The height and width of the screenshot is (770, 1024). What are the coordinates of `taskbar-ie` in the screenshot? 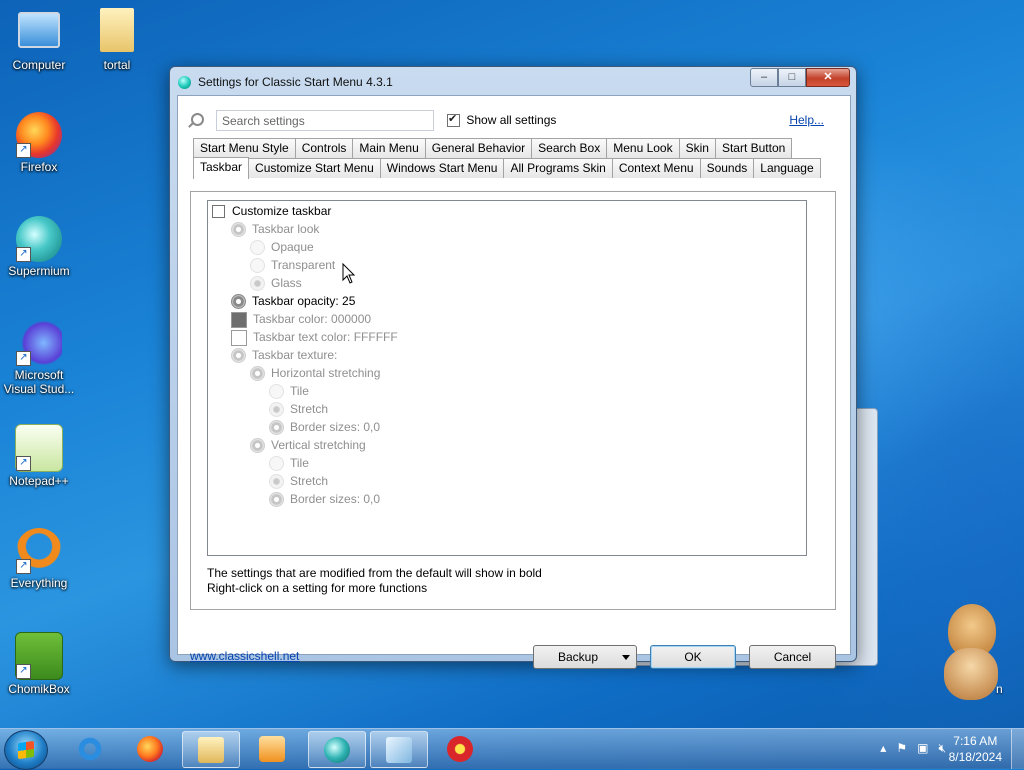 It's located at (90, 748).